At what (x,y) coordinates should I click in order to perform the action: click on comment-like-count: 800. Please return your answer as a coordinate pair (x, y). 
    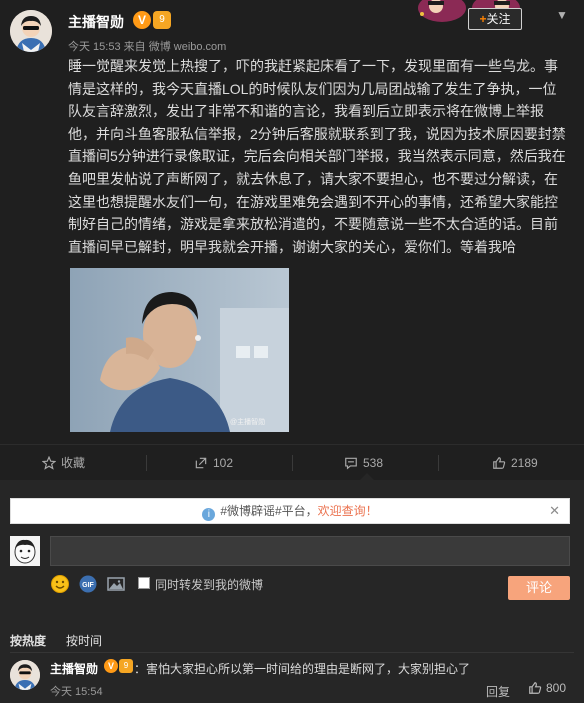
    Looking at the image, I should click on (556, 688).